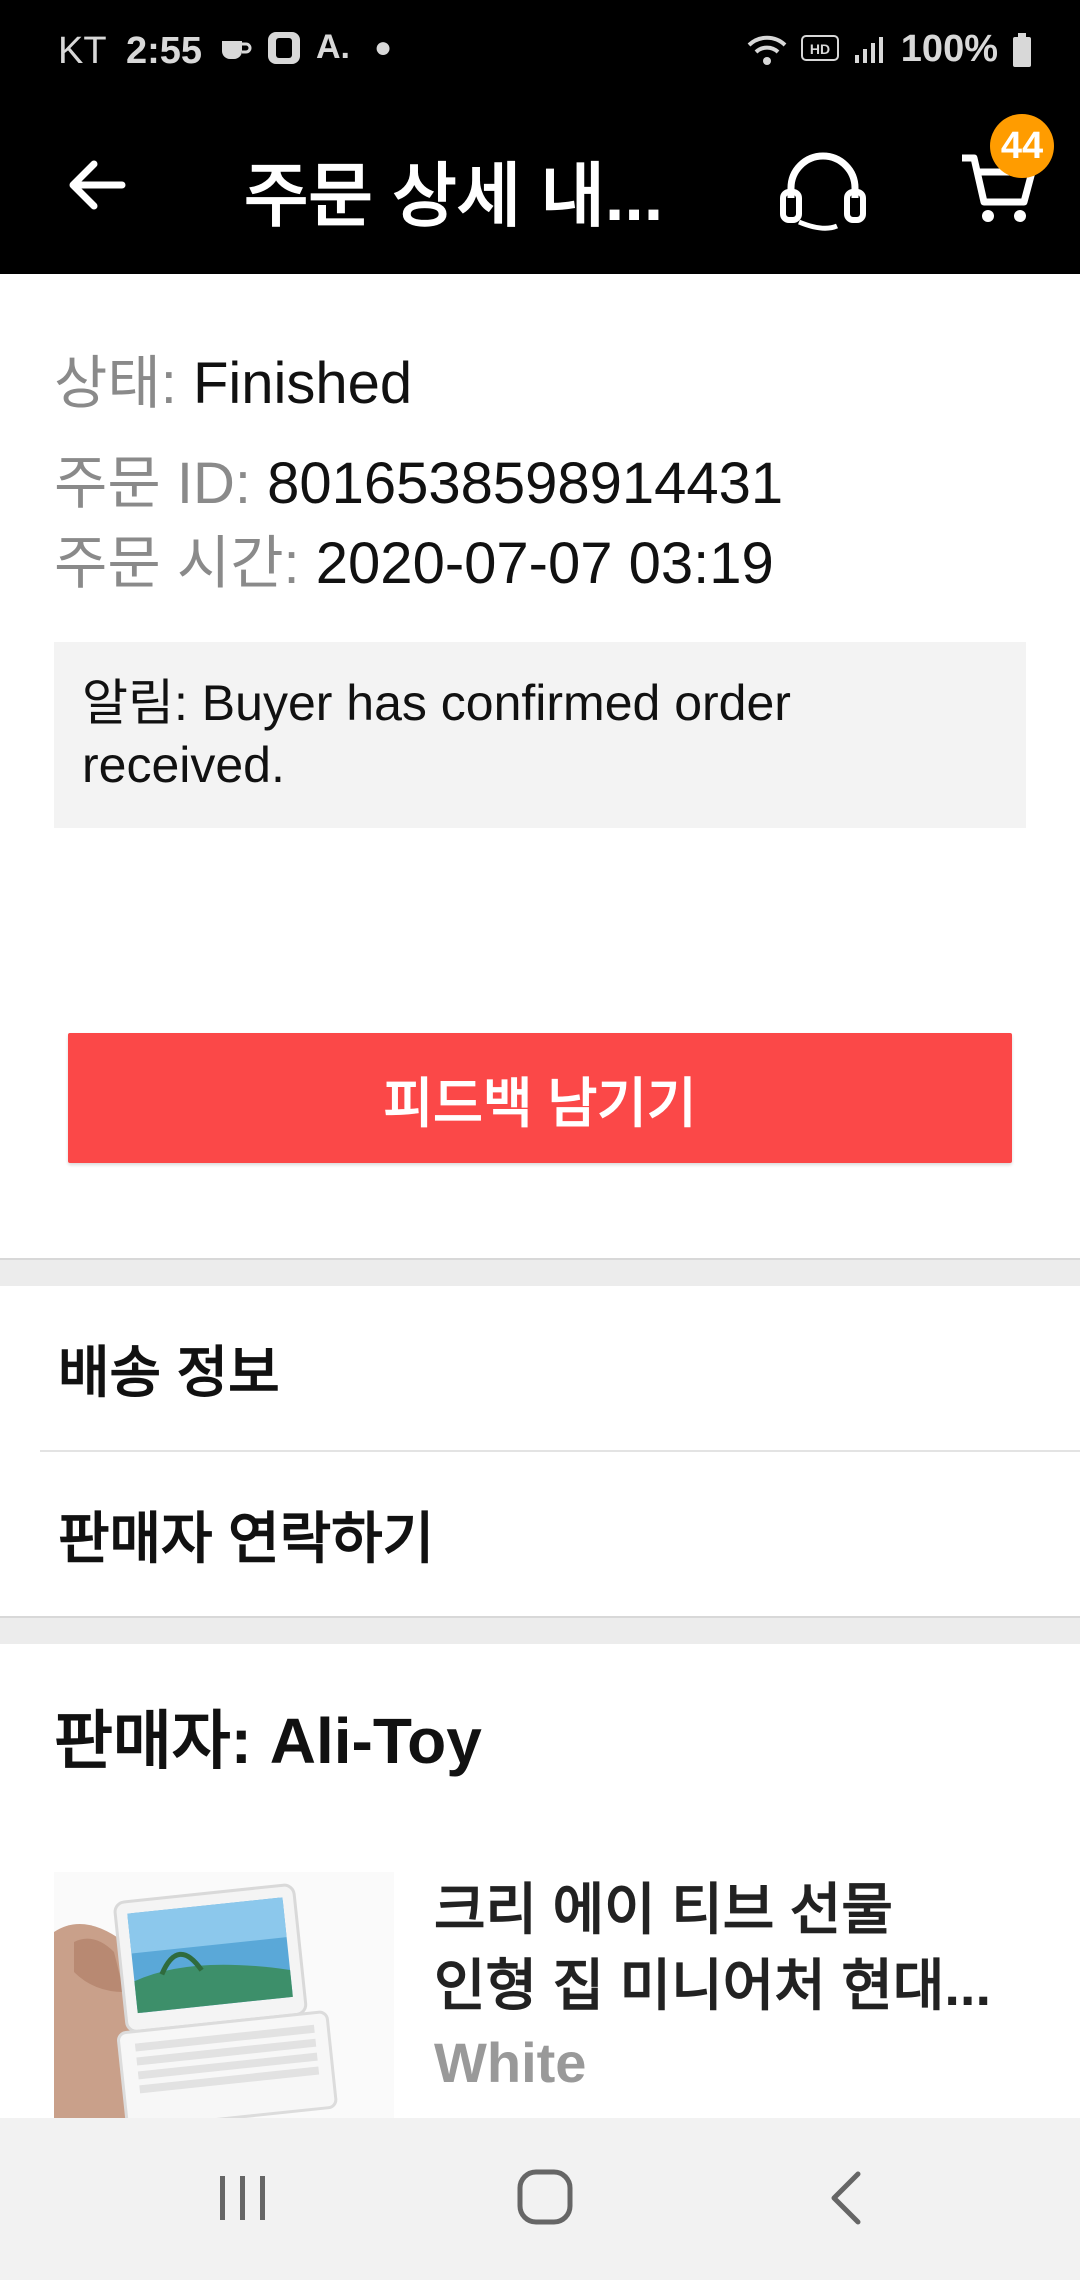  I want to click on home-icon, so click(545, 2198).